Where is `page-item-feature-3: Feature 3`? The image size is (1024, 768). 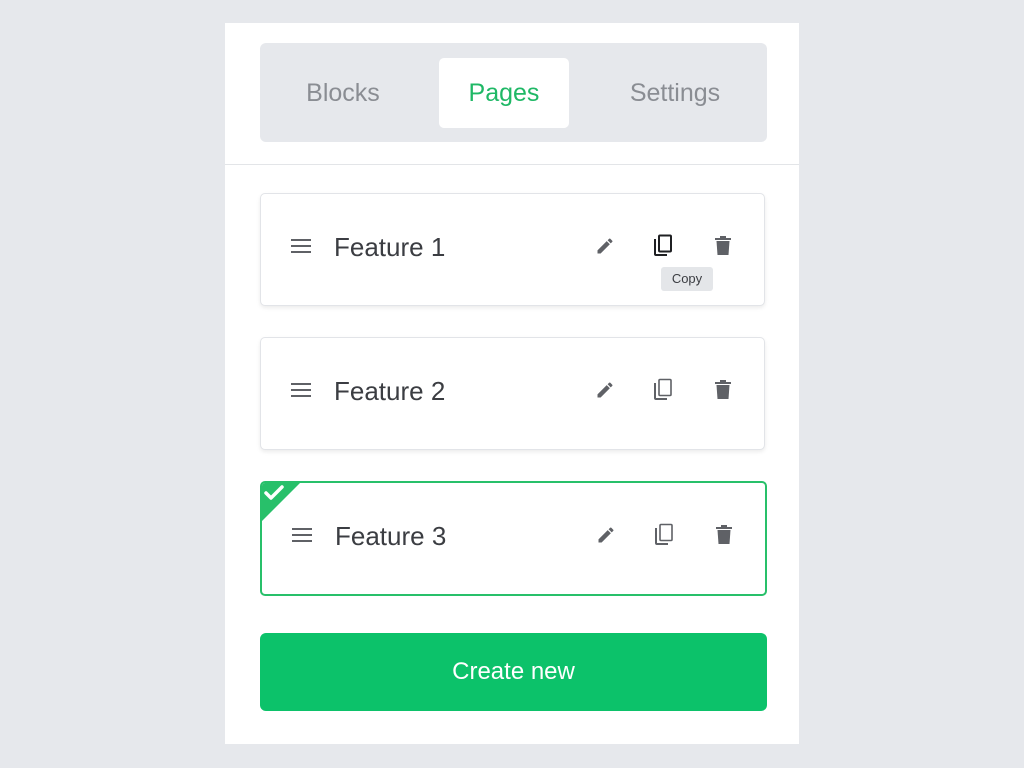 page-item-feature-3: Feature 3 is located at coordinates (513, 538).